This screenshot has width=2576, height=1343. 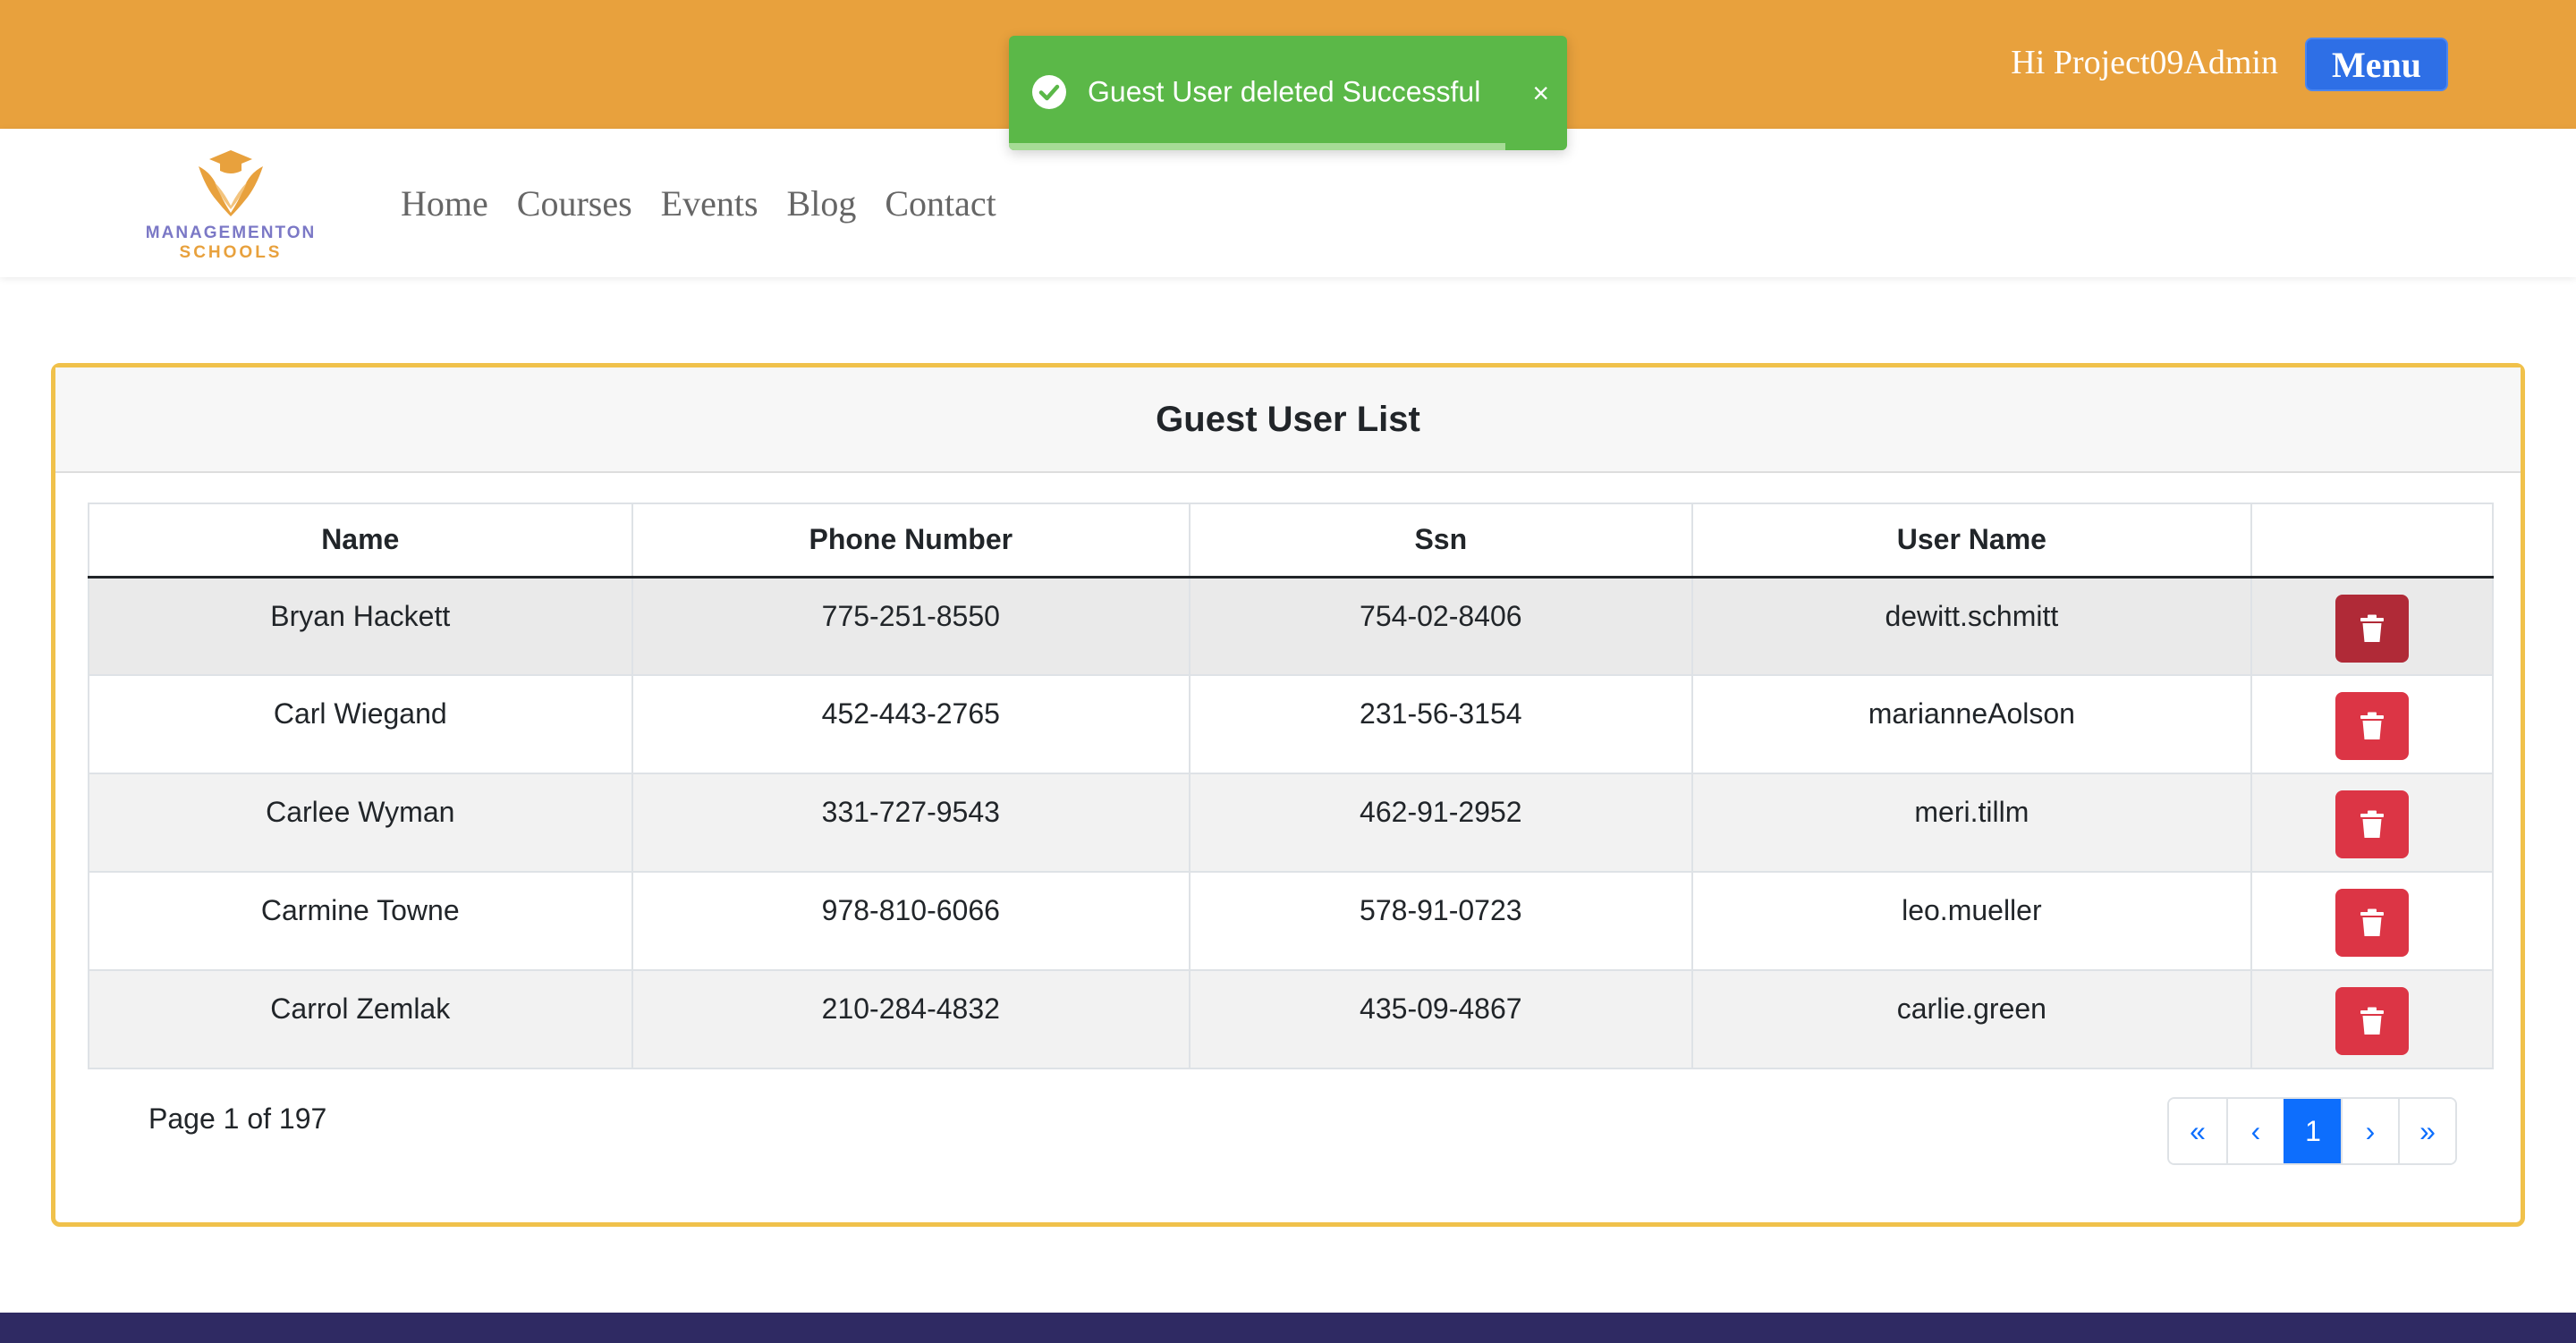 What do you see at coordinates (2426, 1131) in the screenshot?
I see `last-page-button: »` at bounding box center [2426, 1131].